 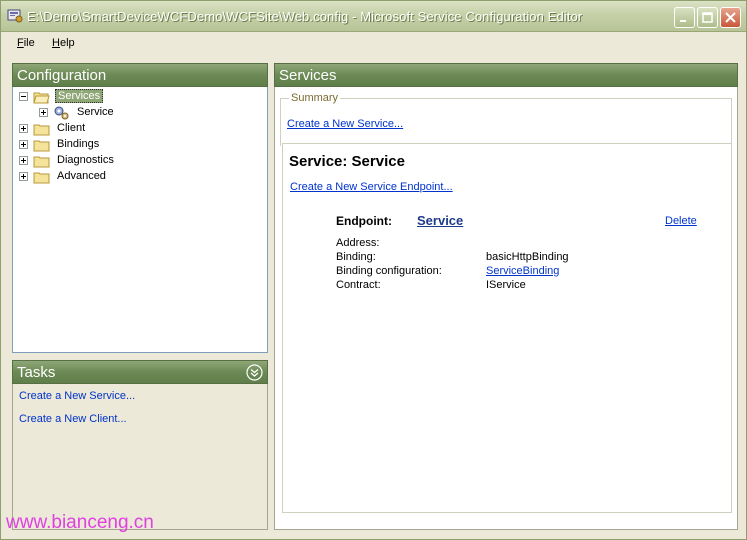 What do you see at coordinates (315, 98) in the screenshot?
I see `summary-legend: Summary` at bounding box center [315, 98].